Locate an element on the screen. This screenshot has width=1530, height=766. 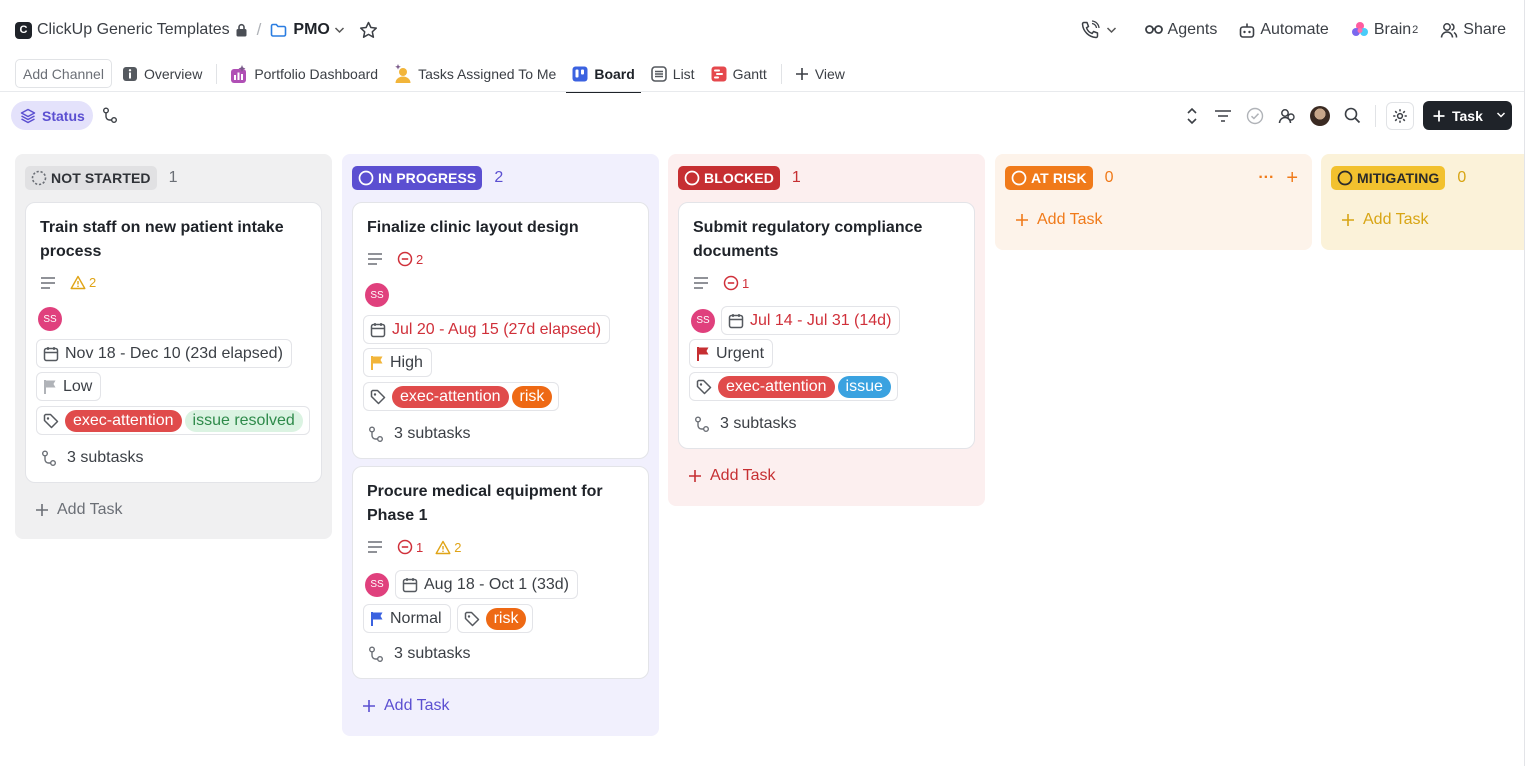
agents-button: Agents is located at coordinates (1181, 30).